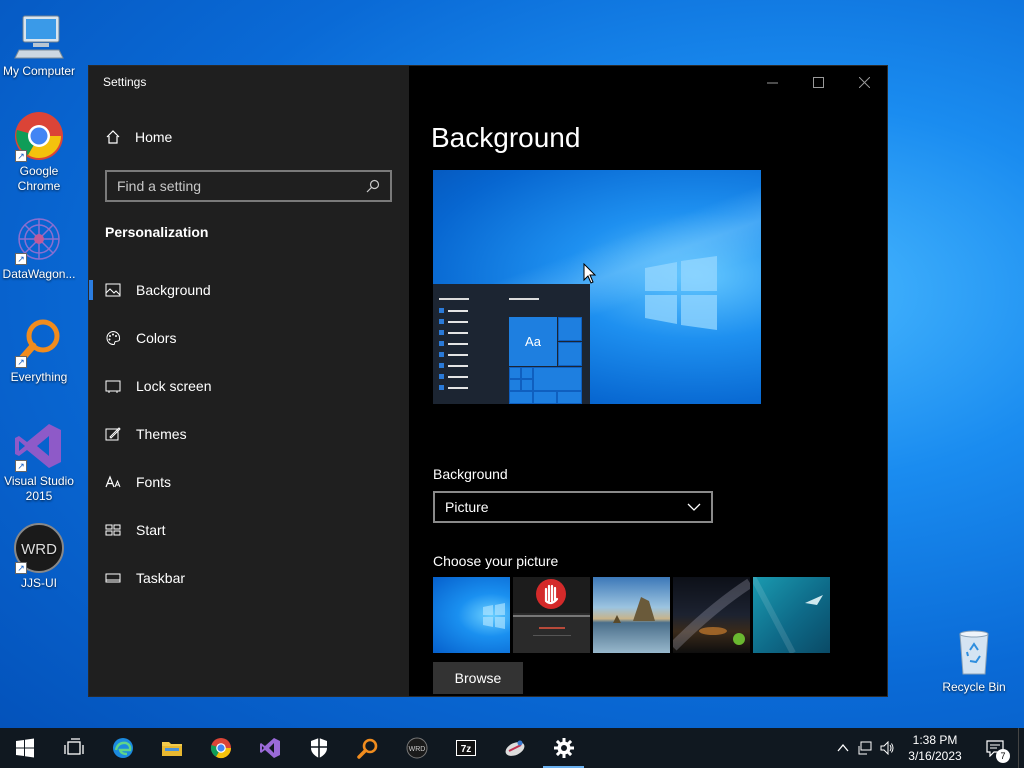 This screenshot has width=1024, height=768. I want to click on start-button, so click(24, 748).